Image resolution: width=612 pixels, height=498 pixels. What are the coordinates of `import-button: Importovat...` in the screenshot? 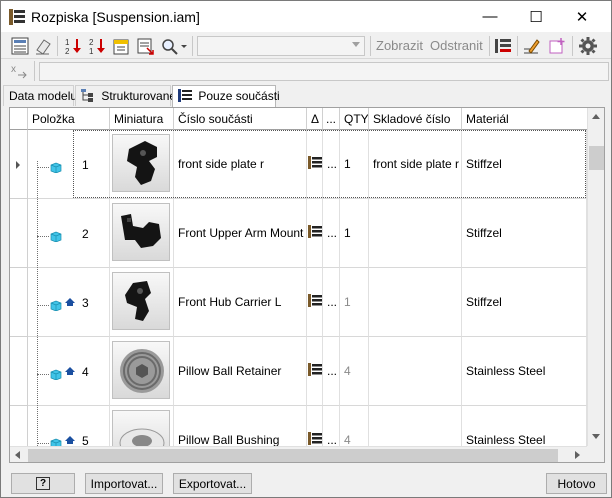 It's located at (124, 483).